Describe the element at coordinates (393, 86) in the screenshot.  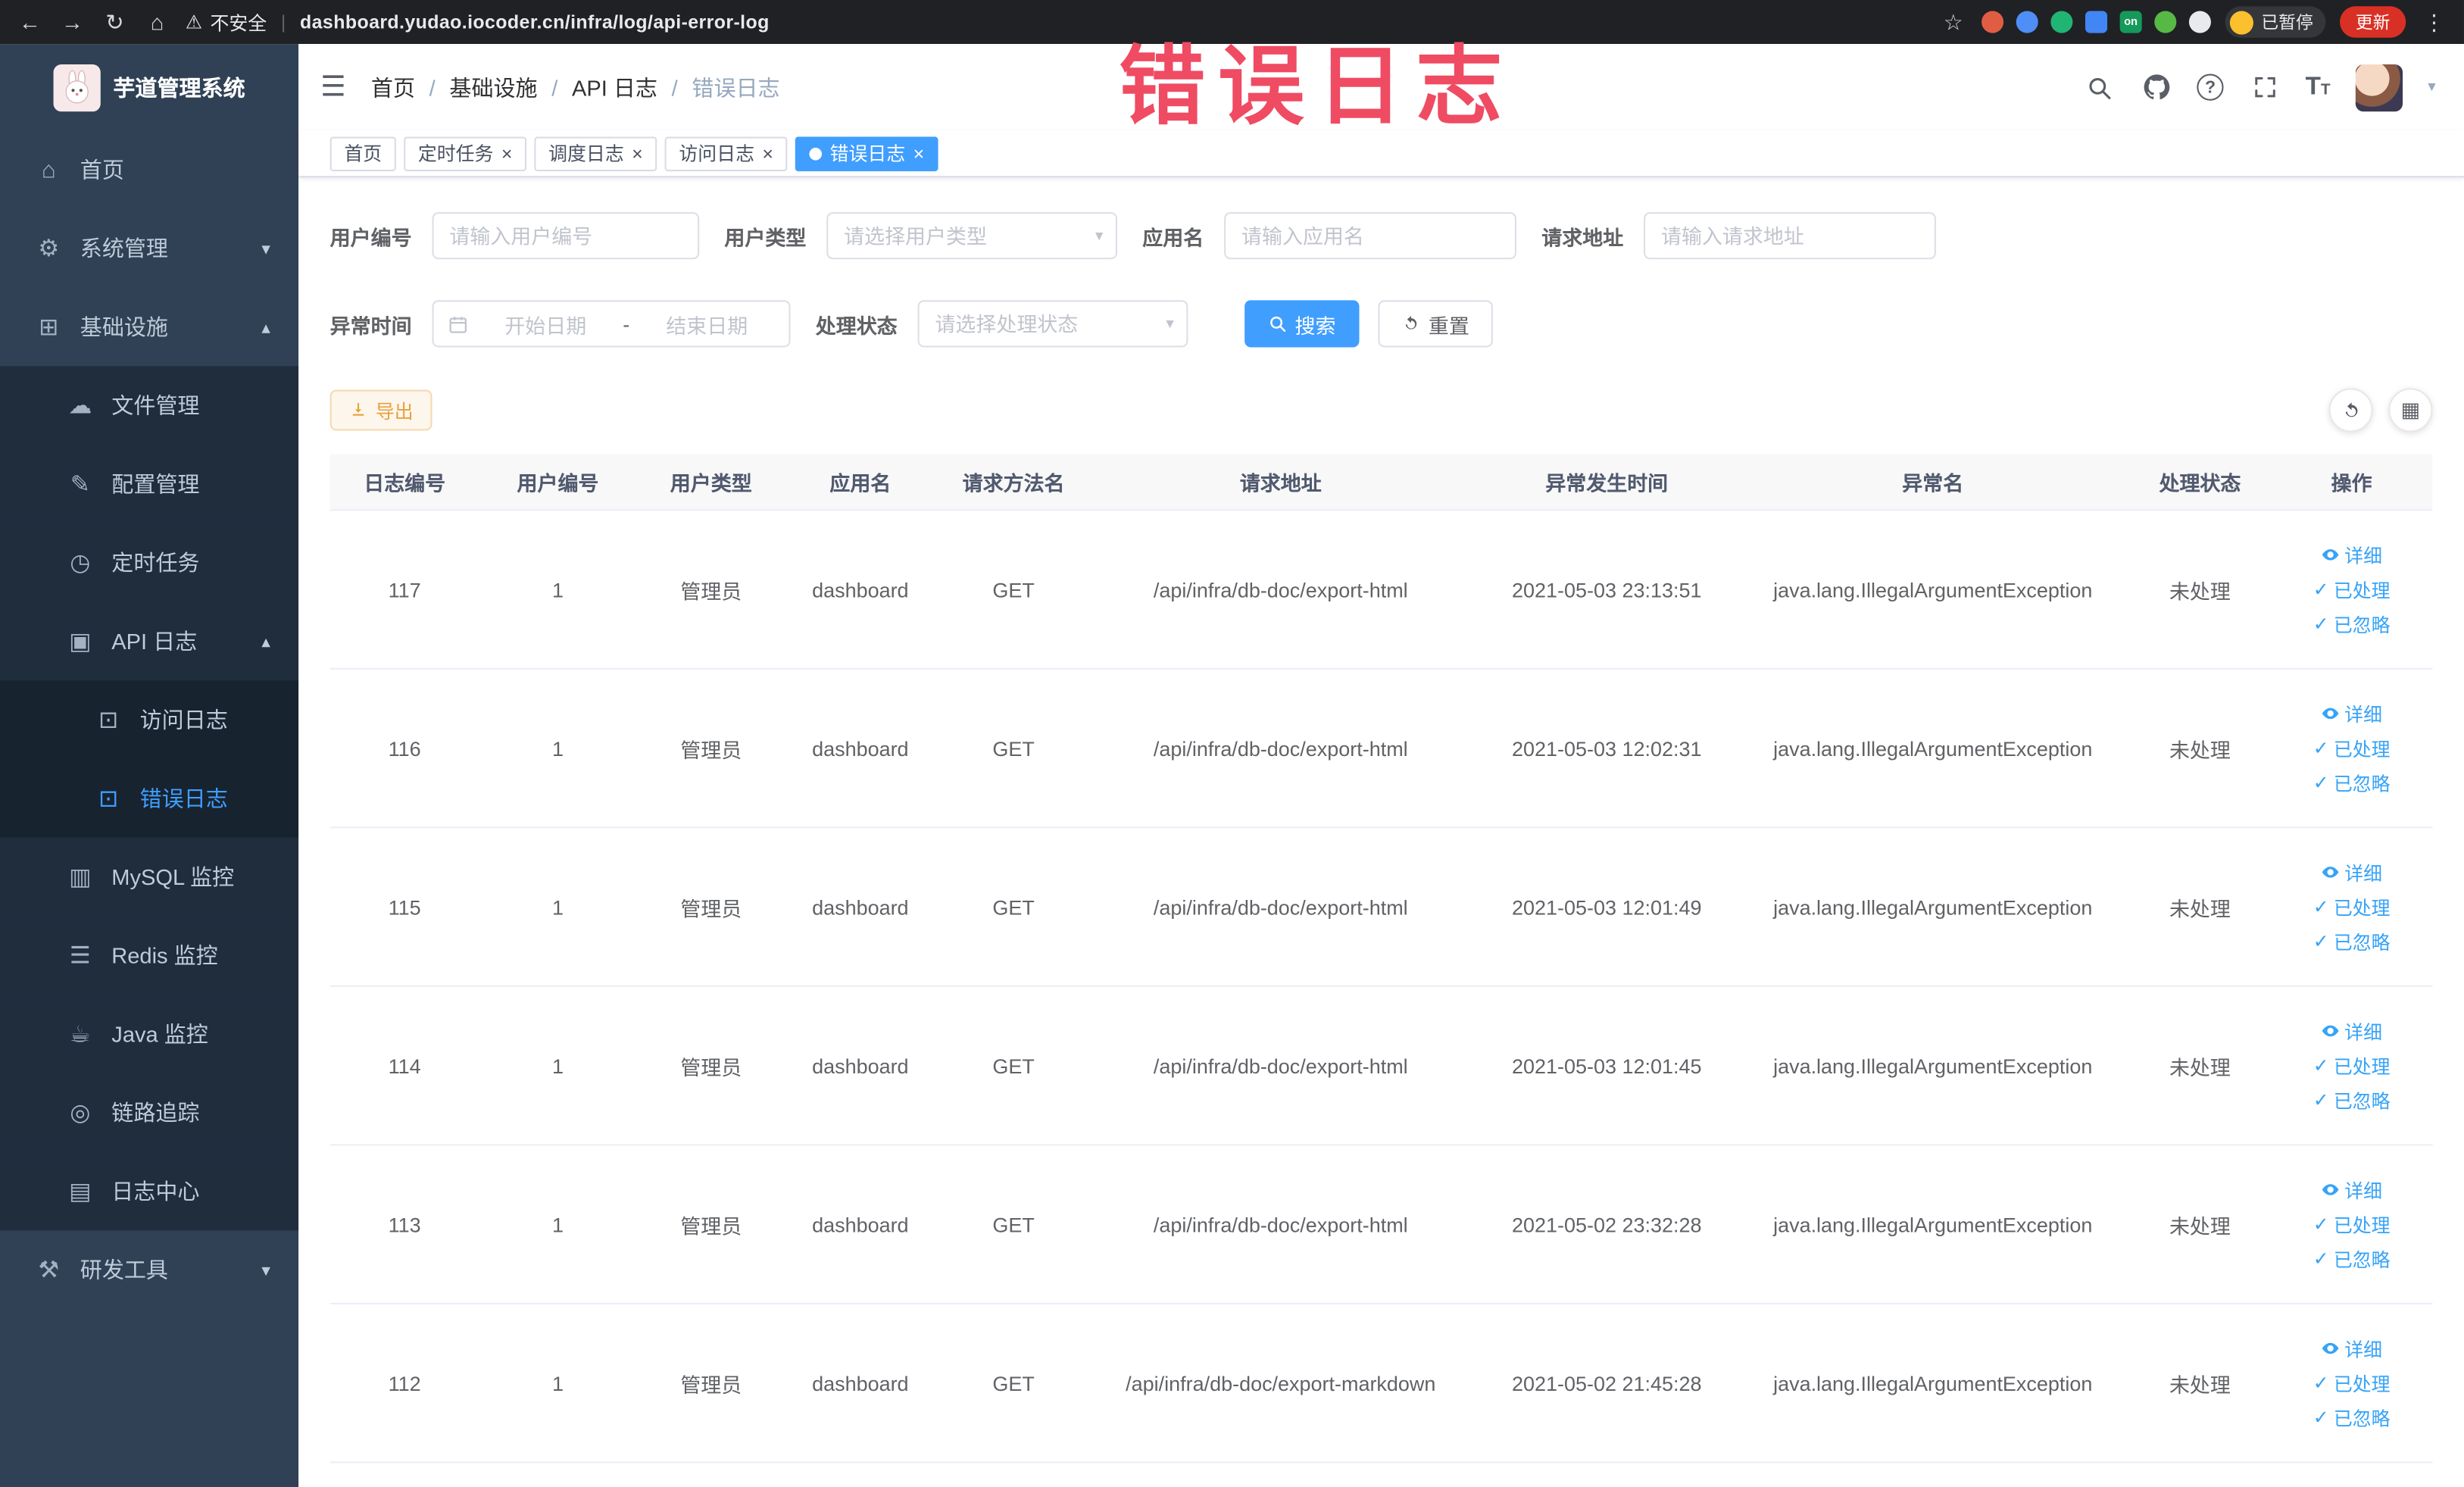
I see `breadcrumb-item: 首页` at that location.